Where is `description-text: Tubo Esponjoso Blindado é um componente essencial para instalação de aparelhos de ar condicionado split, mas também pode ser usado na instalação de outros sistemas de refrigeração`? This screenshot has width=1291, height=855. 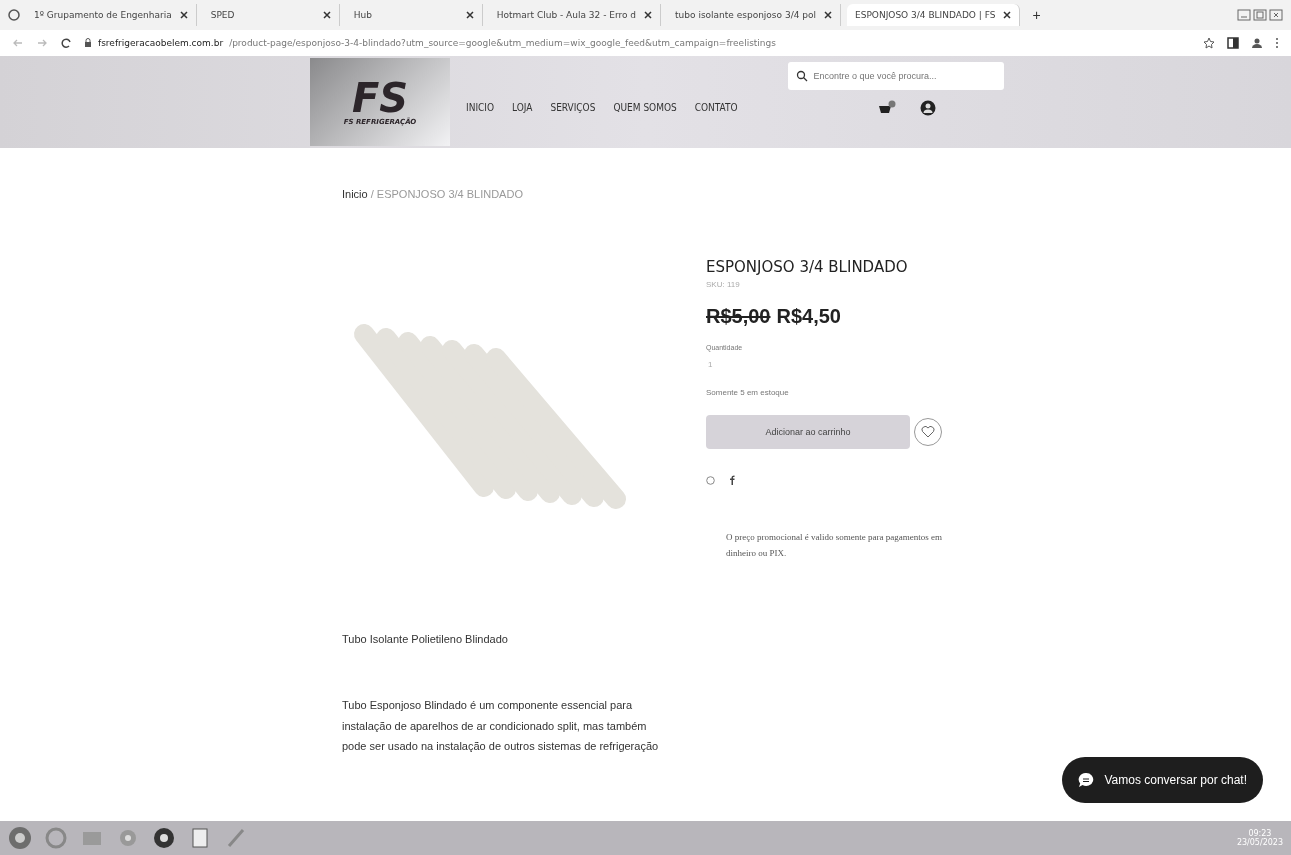 description-text: Tubo Esponjoso Blindado é um componente essencial para instalação de aparelhos de ar condicionado split, mas também pode ser usado na instalação de outros sistemas de refrigeração is located at coordinates (501, 726).